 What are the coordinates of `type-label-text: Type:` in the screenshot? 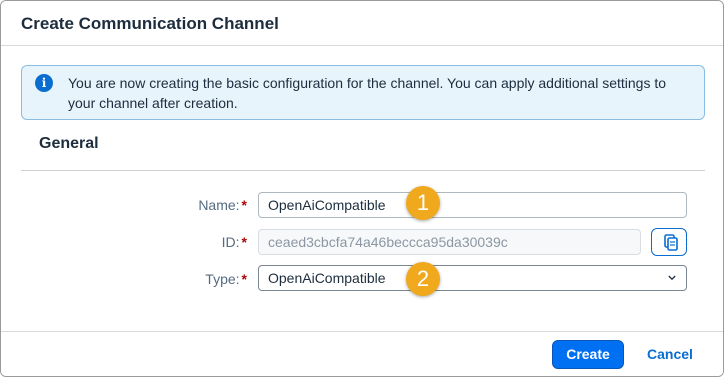 It's located at (222, 279).